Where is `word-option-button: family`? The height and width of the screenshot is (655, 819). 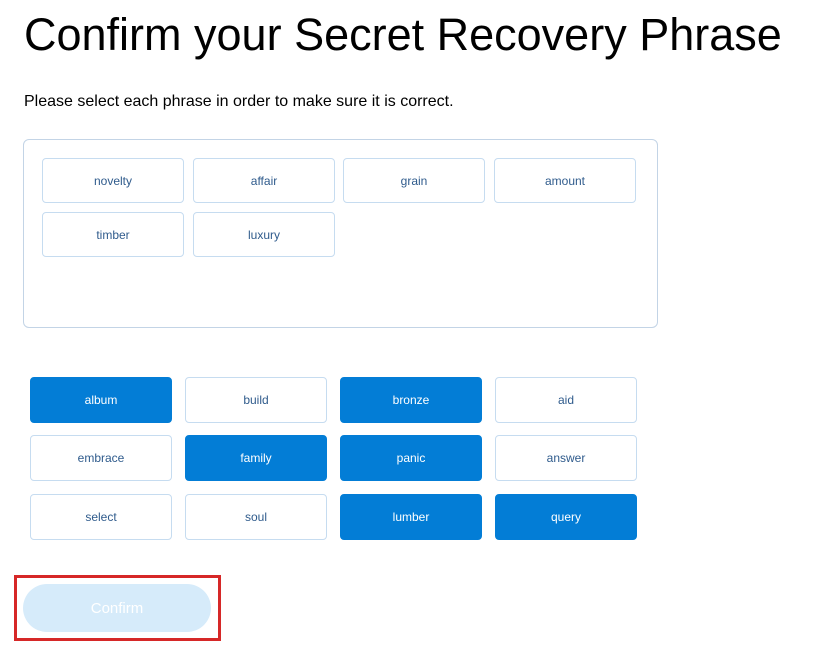 word-option-button: family is located at coordinates (256, 458).